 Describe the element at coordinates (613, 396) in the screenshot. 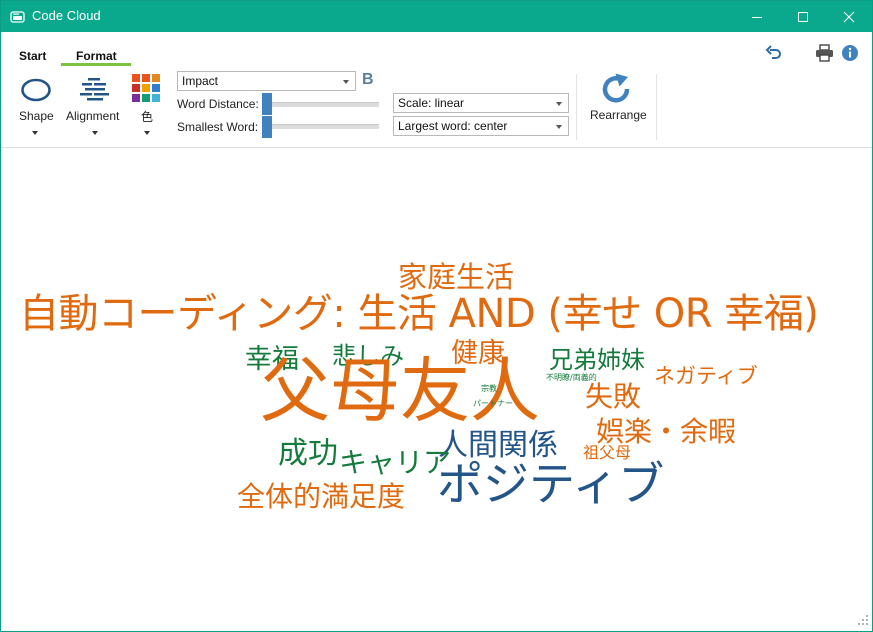

I see `cloud-word: 失敗` at that location.